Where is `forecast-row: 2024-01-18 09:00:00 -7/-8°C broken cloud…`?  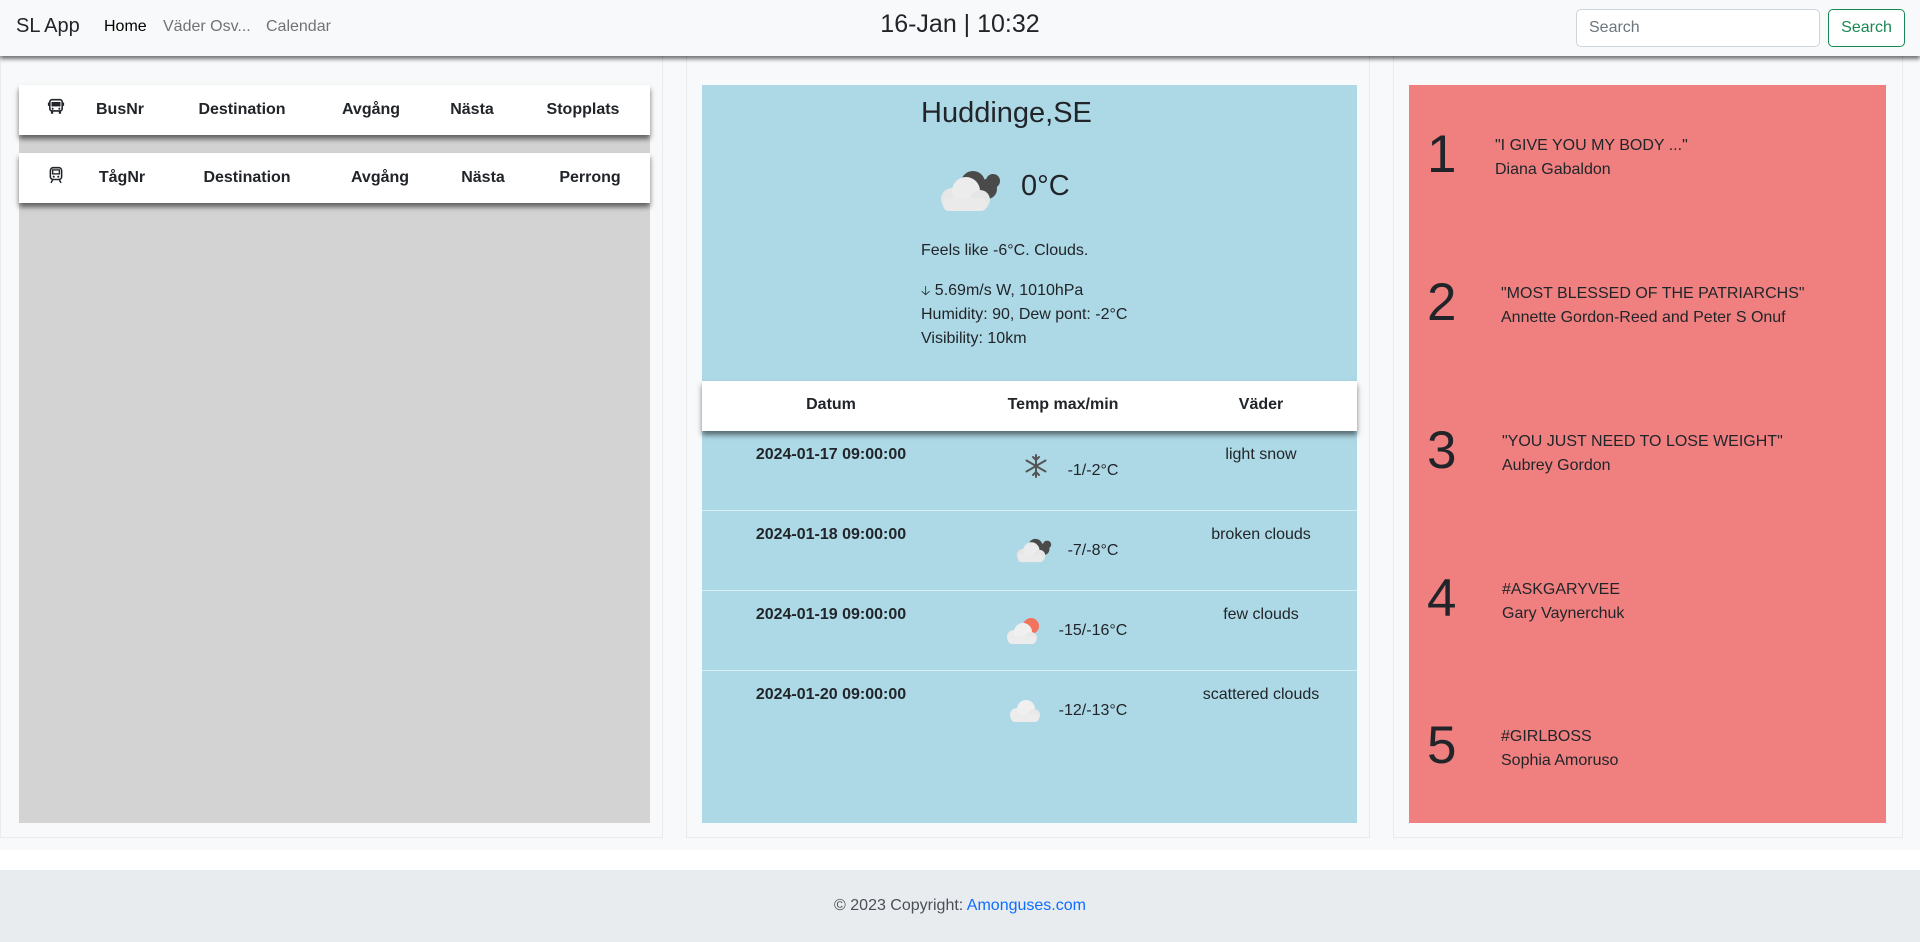
forecast-row: 2024-01-18 09:00:00 -7/-8°C broken cloud… is located at coordinates (1029, 551).